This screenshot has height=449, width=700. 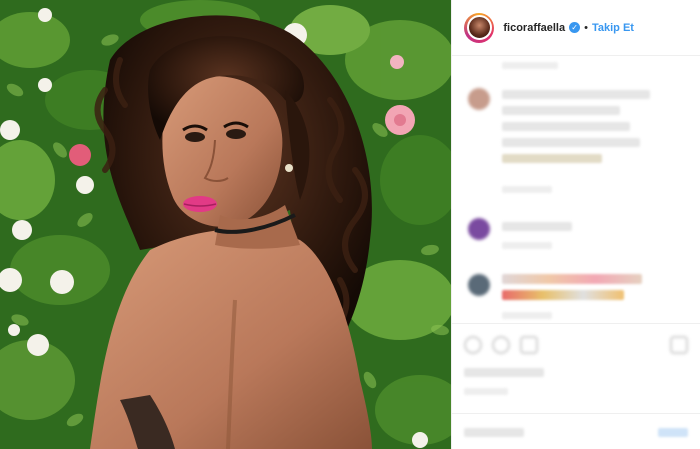 I want to click on share-icon, so click(x=529, y=345).